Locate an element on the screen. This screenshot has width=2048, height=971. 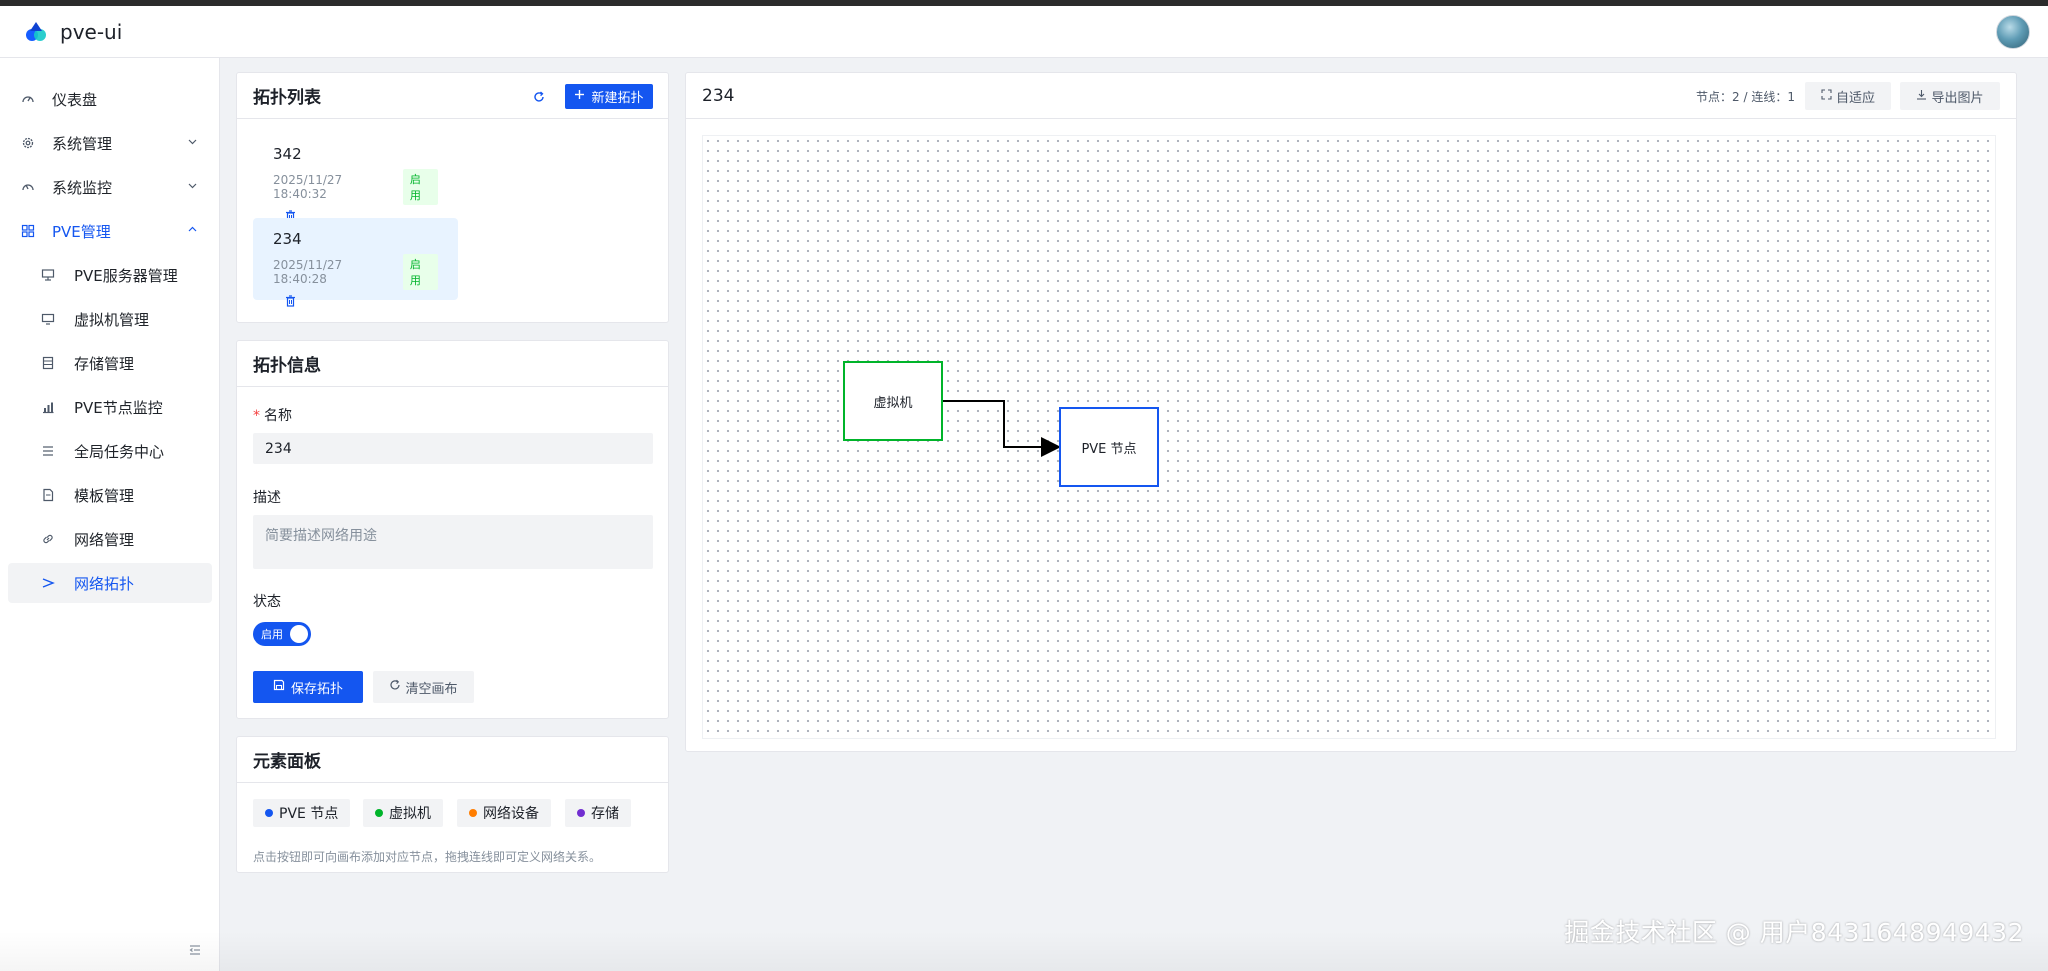
desktop-icon is located at coordinates (48, 319).